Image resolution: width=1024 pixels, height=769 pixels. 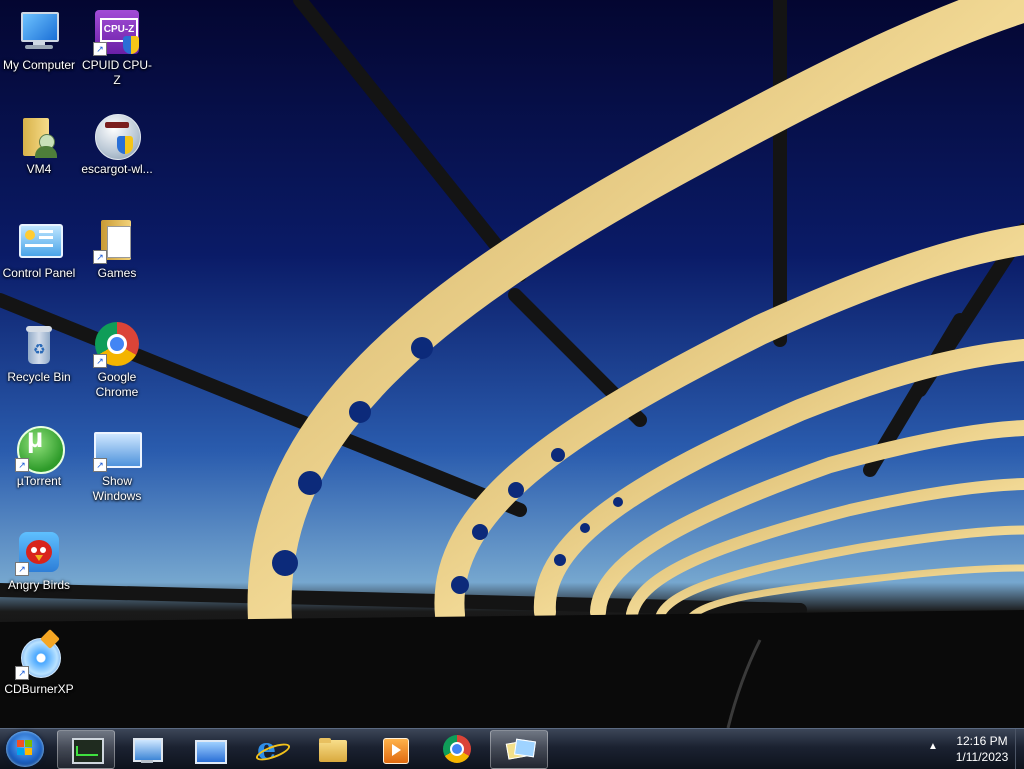 I want to click on blue-window-icon, so click(x=211, y=750).